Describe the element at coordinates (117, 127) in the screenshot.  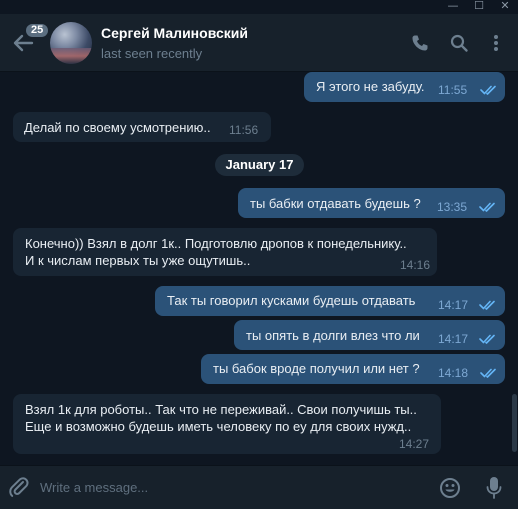
I see `message-text: Делай по своему усмотрению..` at that location.